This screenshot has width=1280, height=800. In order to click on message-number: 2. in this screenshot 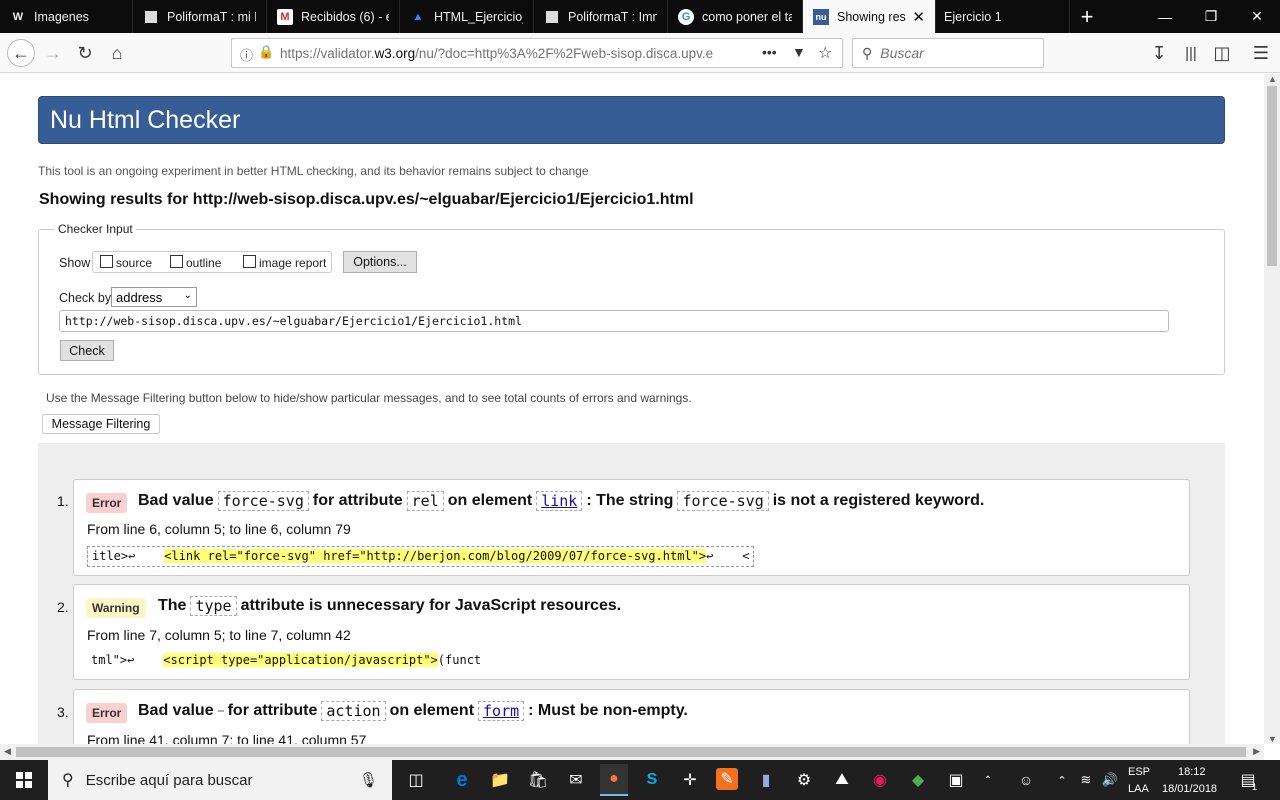, I will do `click(63, 607)`.